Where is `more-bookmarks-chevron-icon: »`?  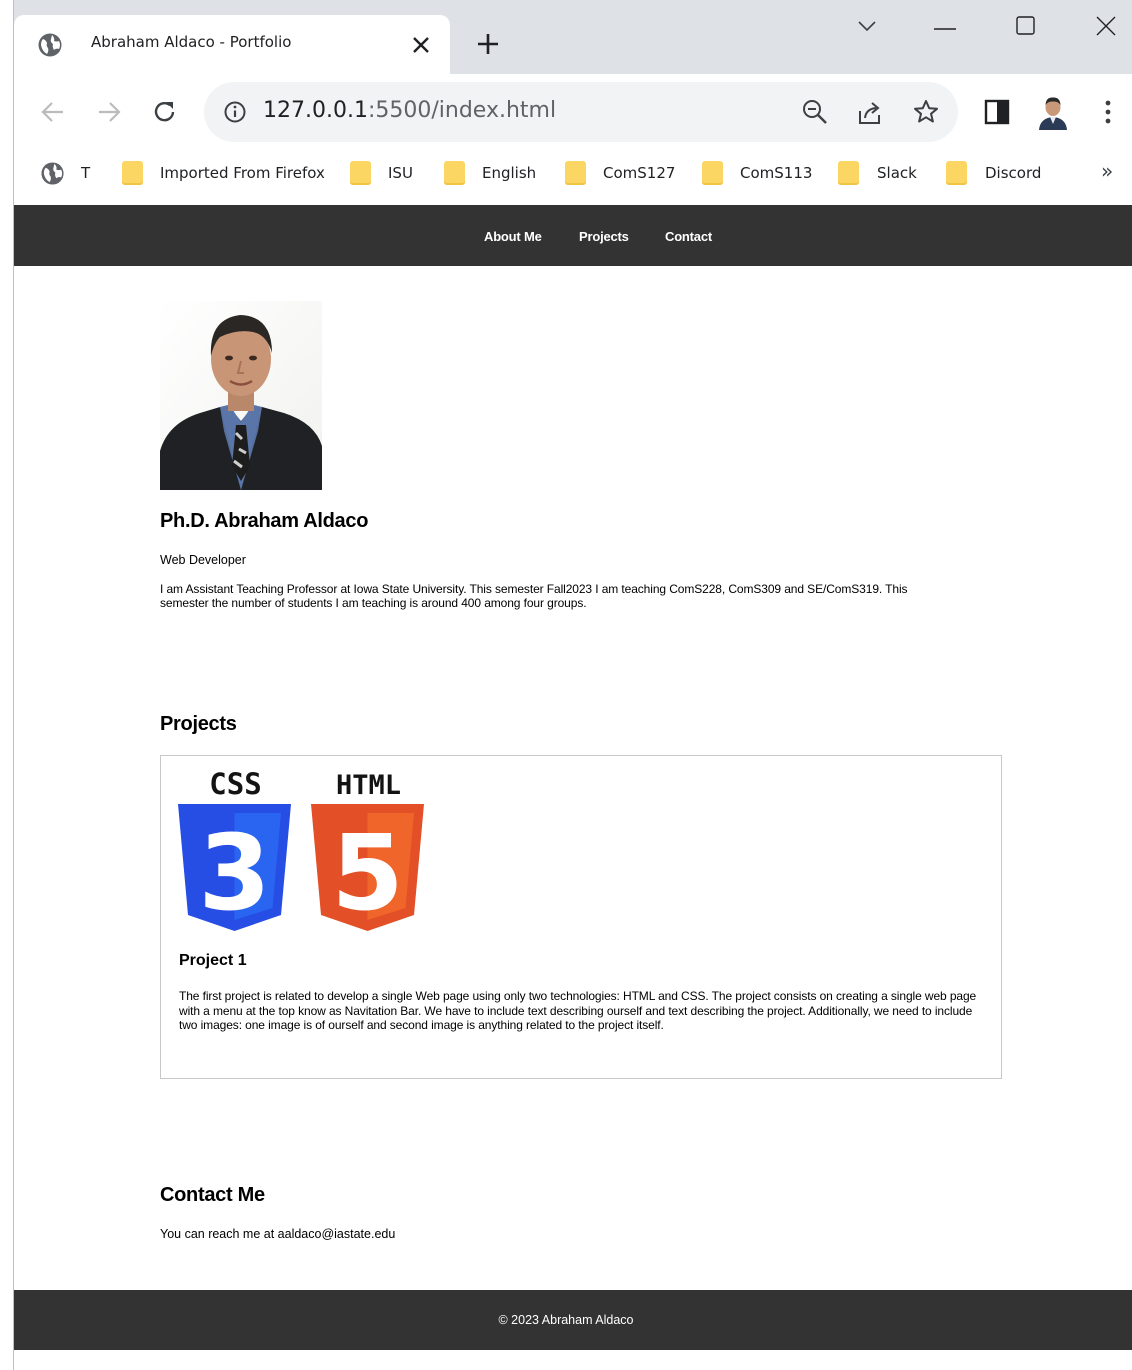 more-bookmarks-chevron-icon: » is located at coordinates (1107, 171).